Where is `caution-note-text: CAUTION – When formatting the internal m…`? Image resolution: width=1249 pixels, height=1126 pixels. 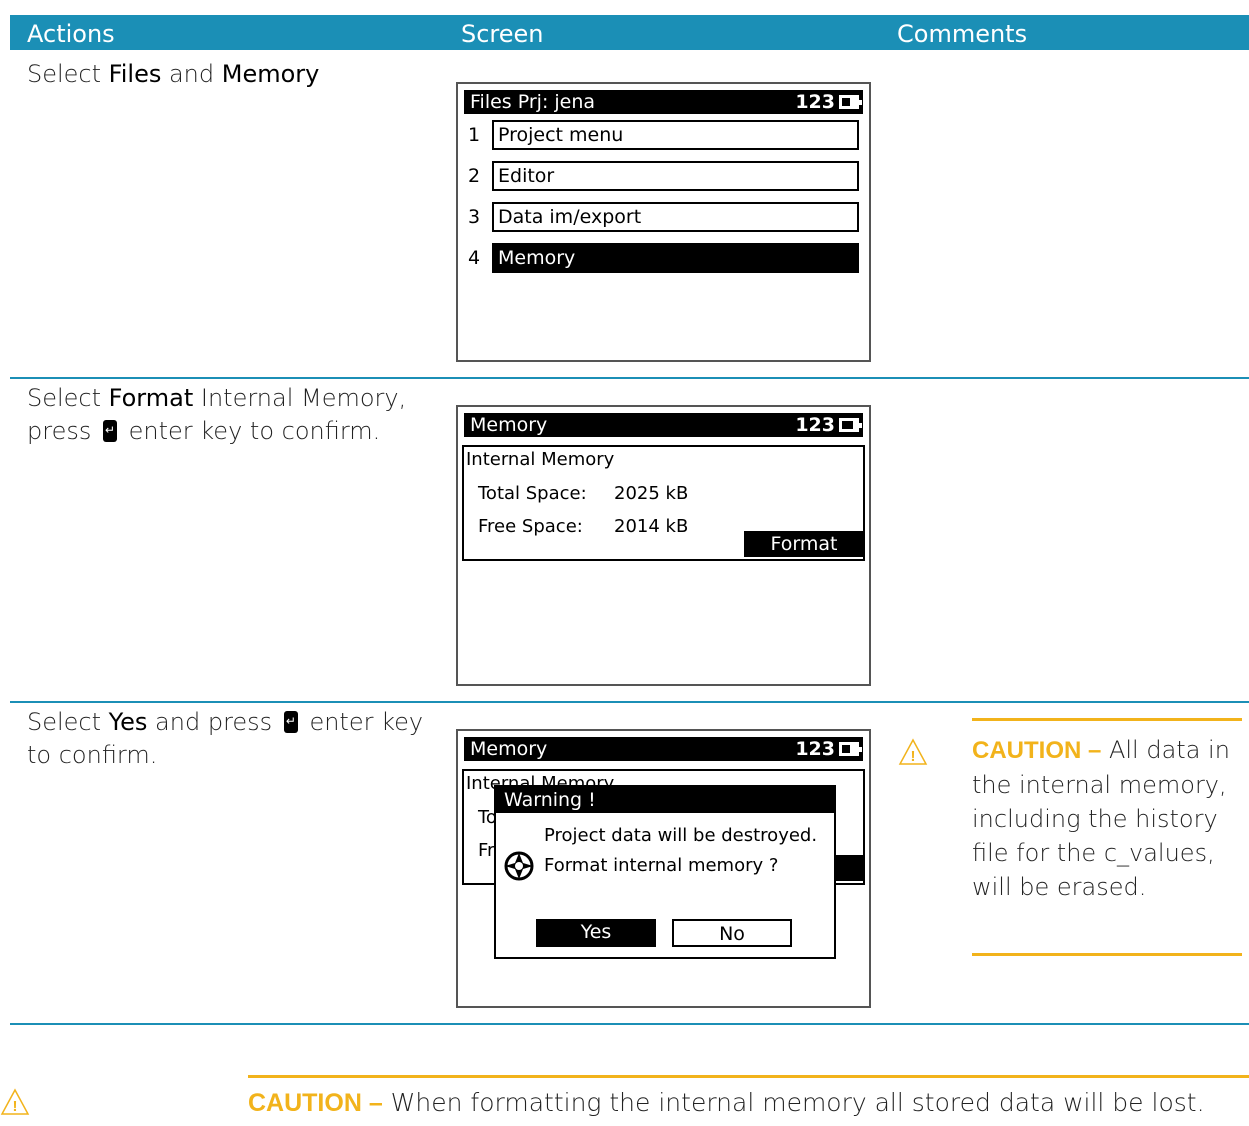
caution-note-text: CAUTION – When formatting the internal m… is located at coordinates (726, 1103).